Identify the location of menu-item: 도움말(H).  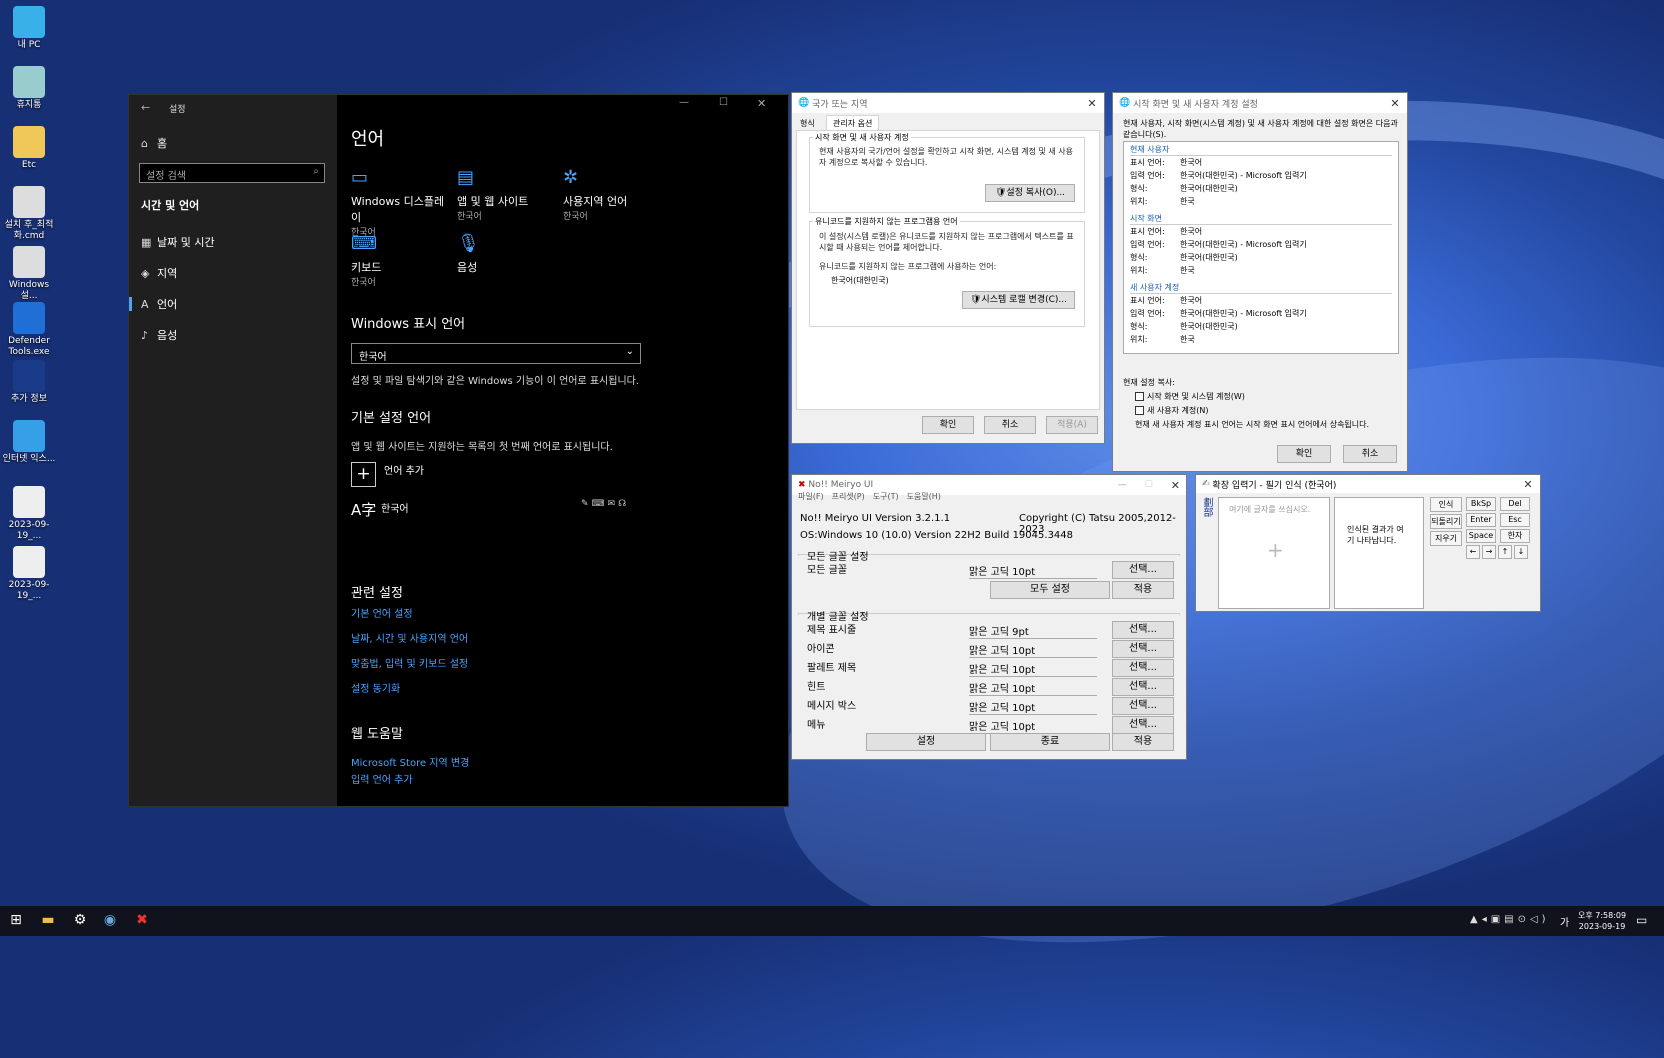
(924, 496).